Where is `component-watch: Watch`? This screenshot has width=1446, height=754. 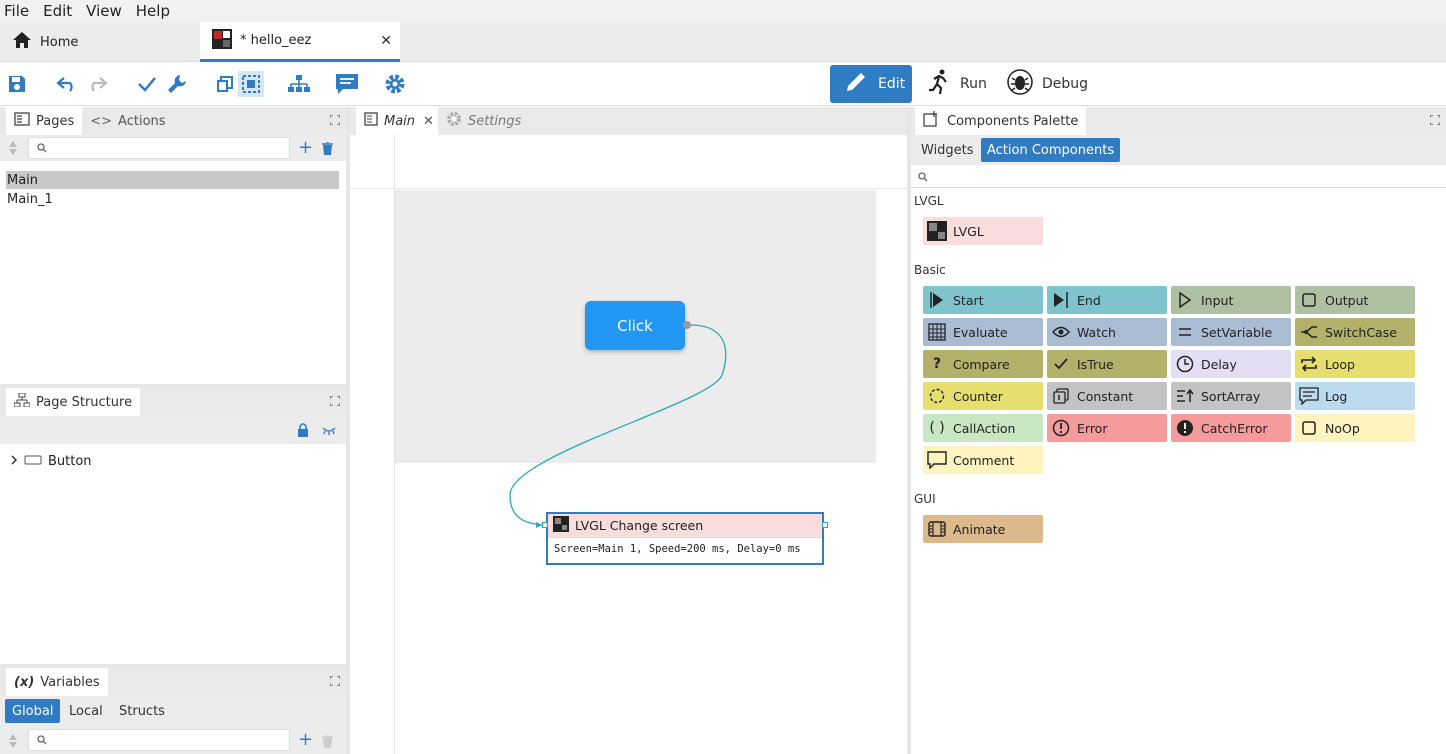
component-watch: Watch is located at coordinates (1107, 332).